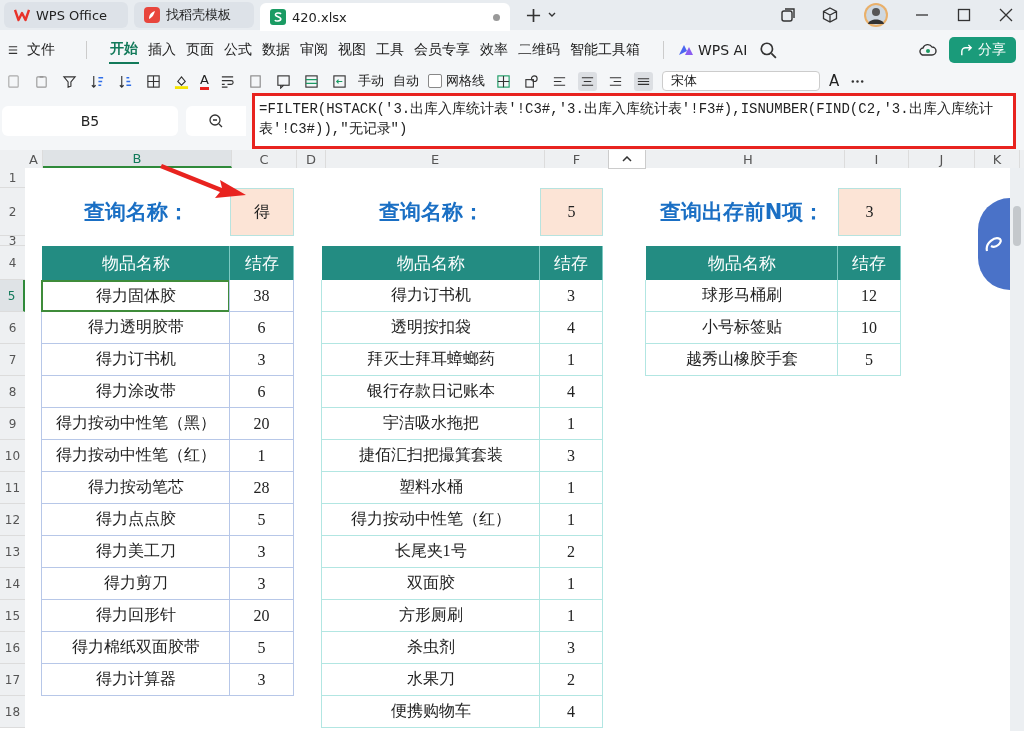 The width and height of the screenshot is (1024, 731). What do you see at coordinates (494, 50) in the screenshot?
I see `ribbon-tab: 效率` at bounding box center [494, 50].